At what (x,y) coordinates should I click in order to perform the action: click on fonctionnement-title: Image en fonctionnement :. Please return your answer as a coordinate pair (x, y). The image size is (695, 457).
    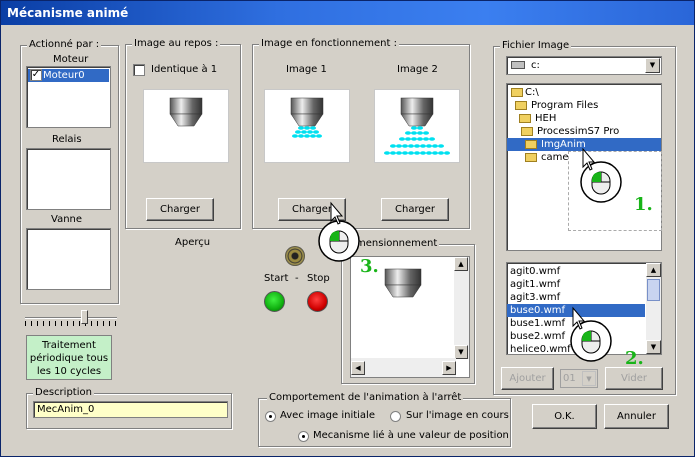
    Looking at the image, I should click on (329, 43).